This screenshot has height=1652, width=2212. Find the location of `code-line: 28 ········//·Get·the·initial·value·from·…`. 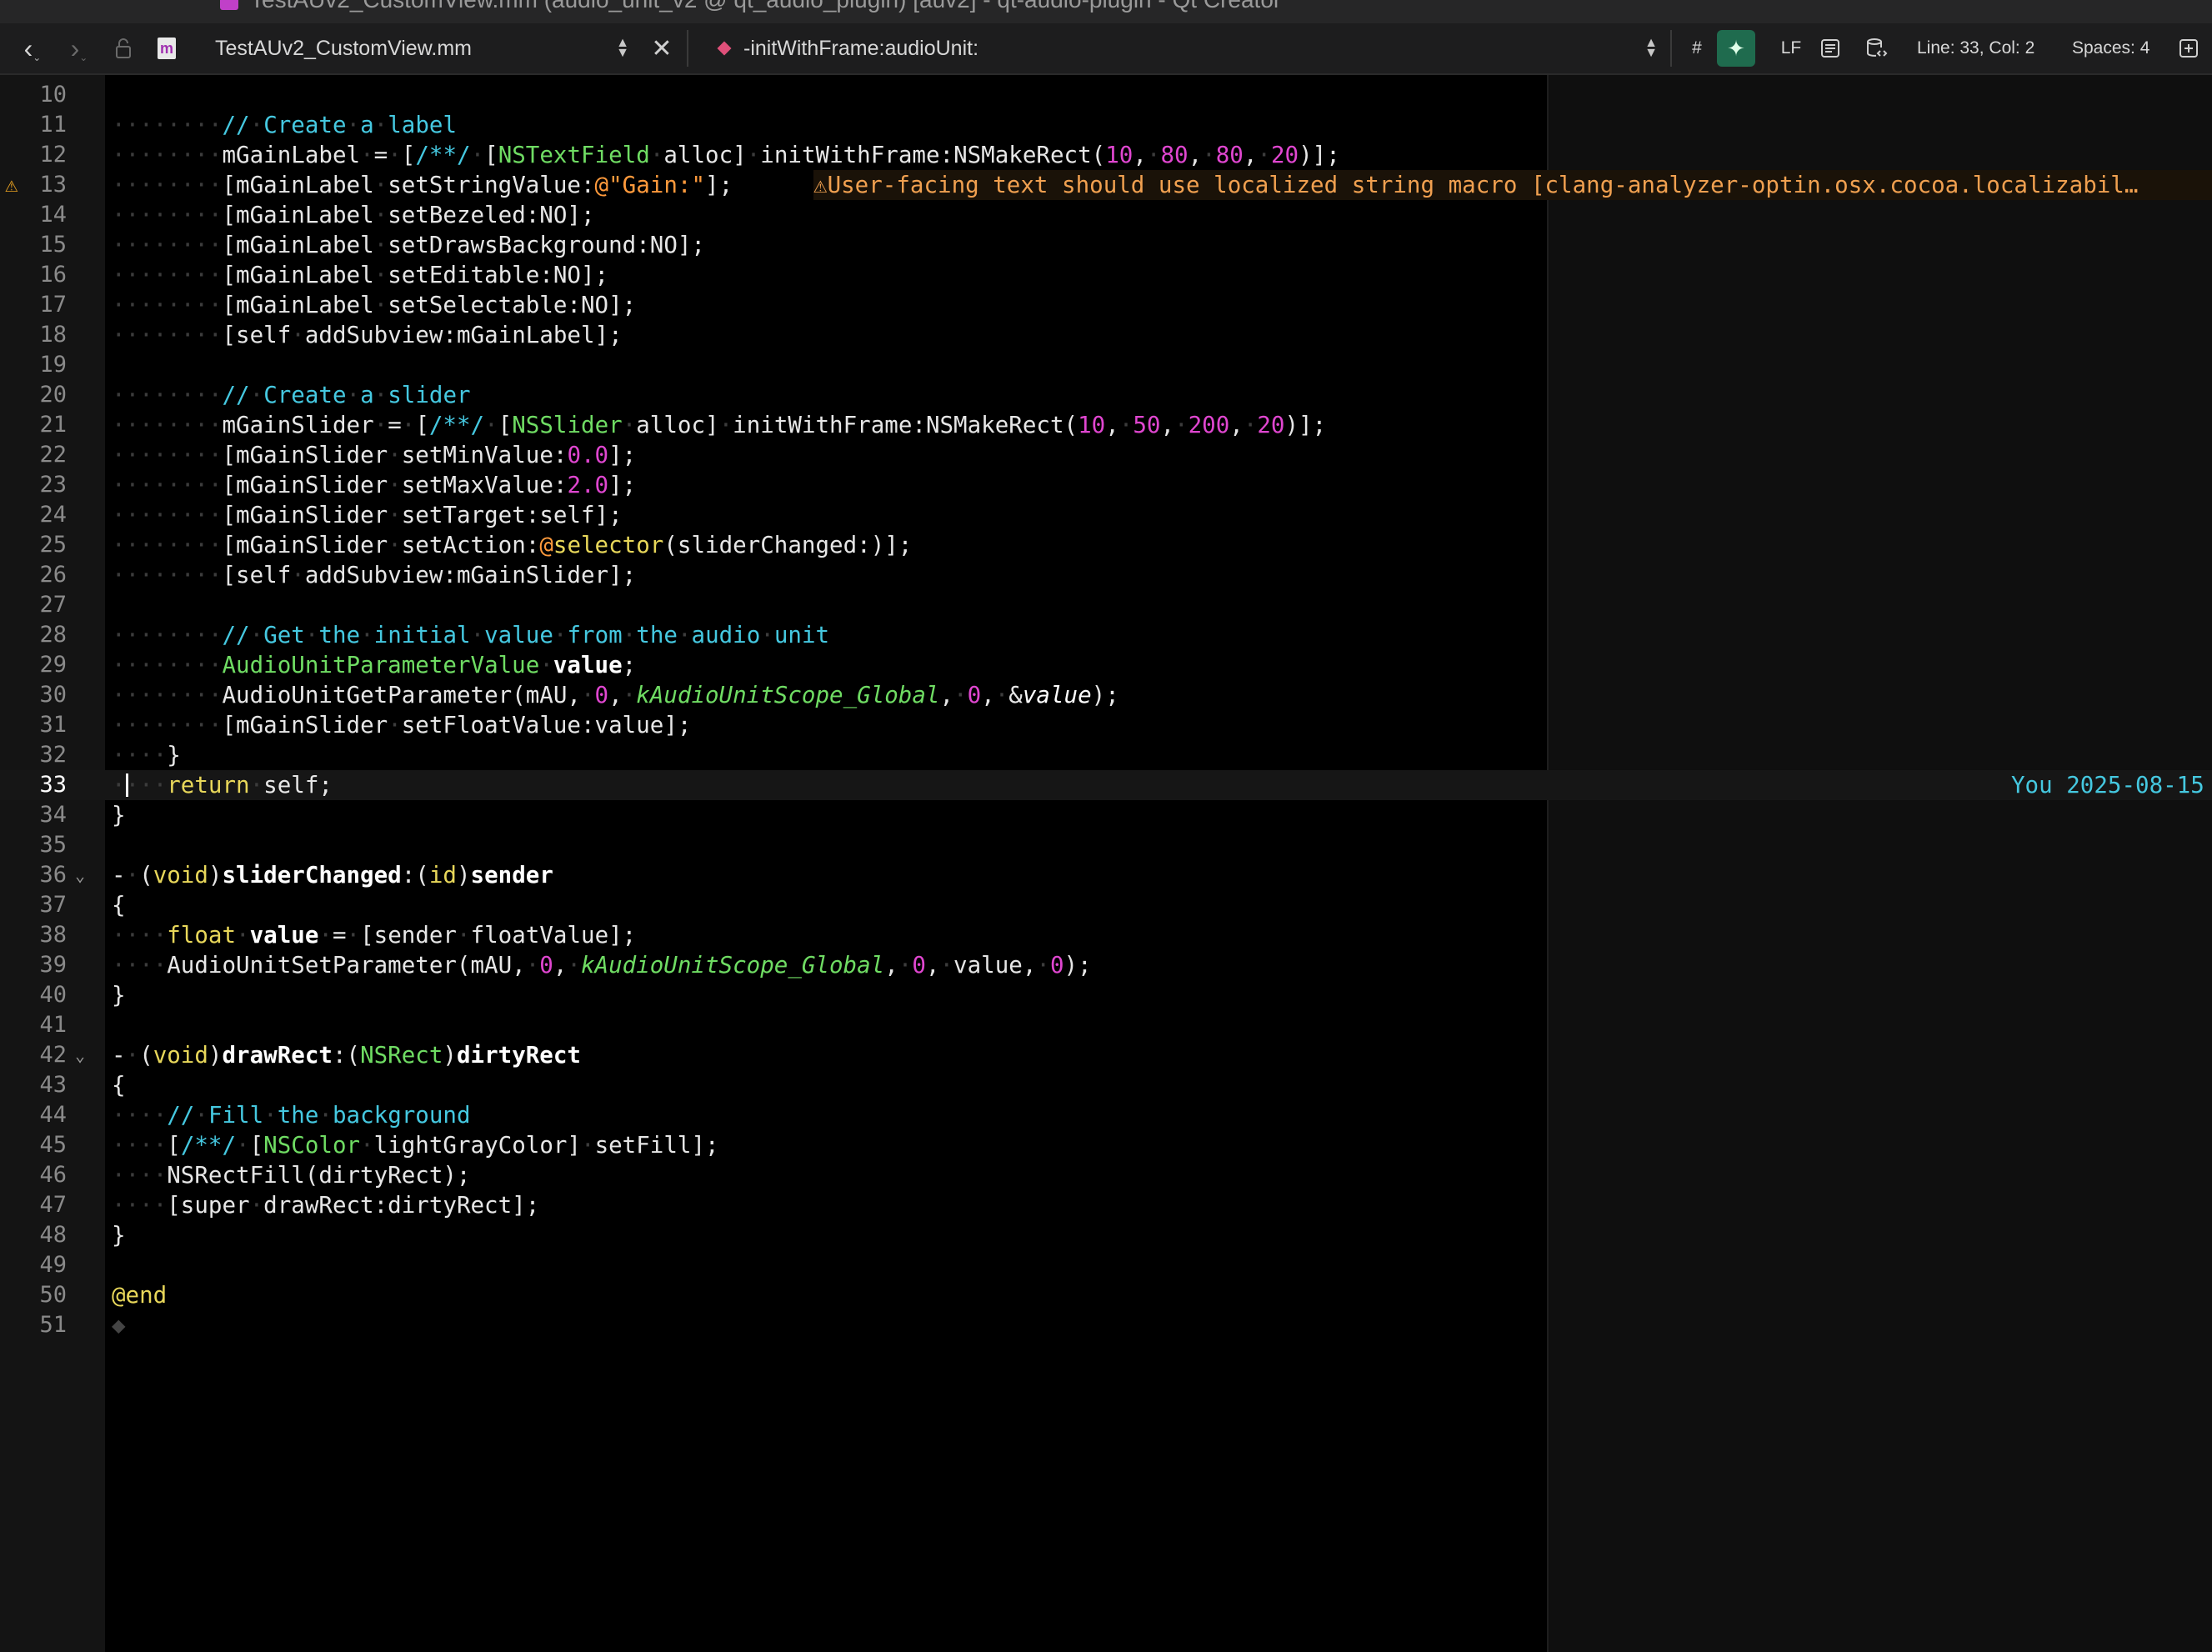

code-line: 28 ········//·Get·the·initial·value·from·… is located at coordinates (1106, 635).